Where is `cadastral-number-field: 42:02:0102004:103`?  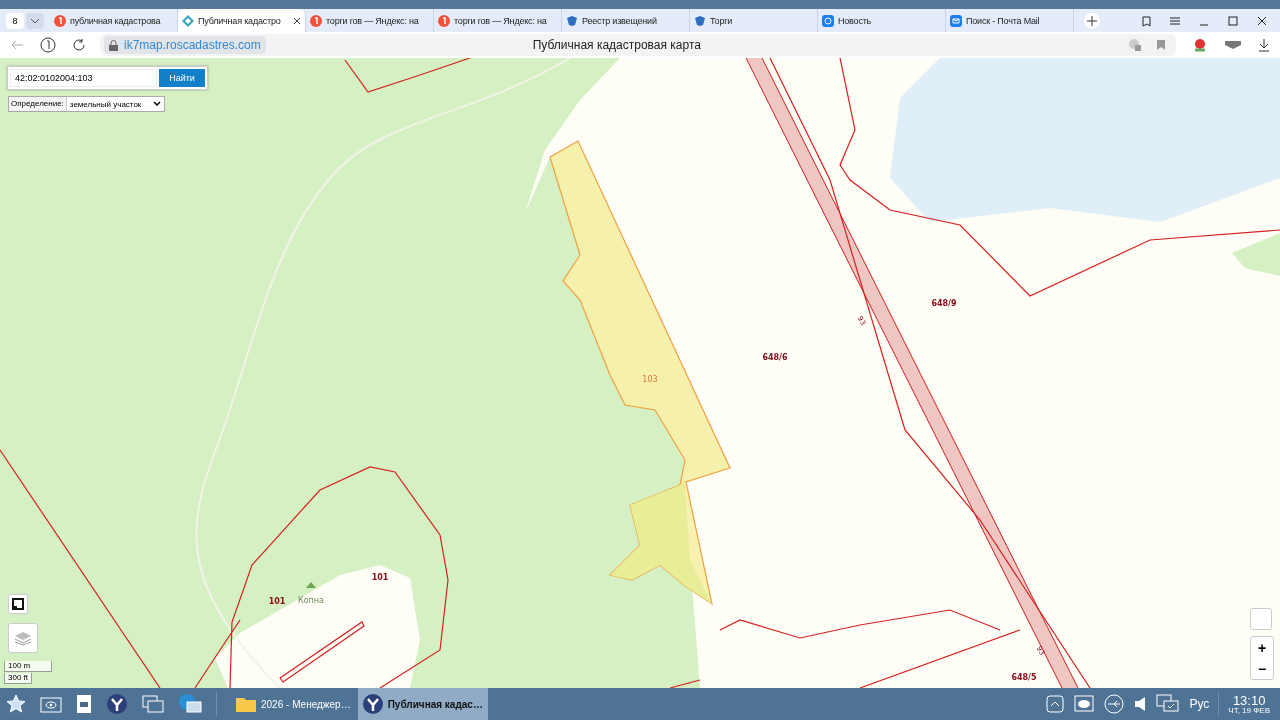
cadastral-number-field: 42:02:0102004:103 is located at coordinates (83, 78).